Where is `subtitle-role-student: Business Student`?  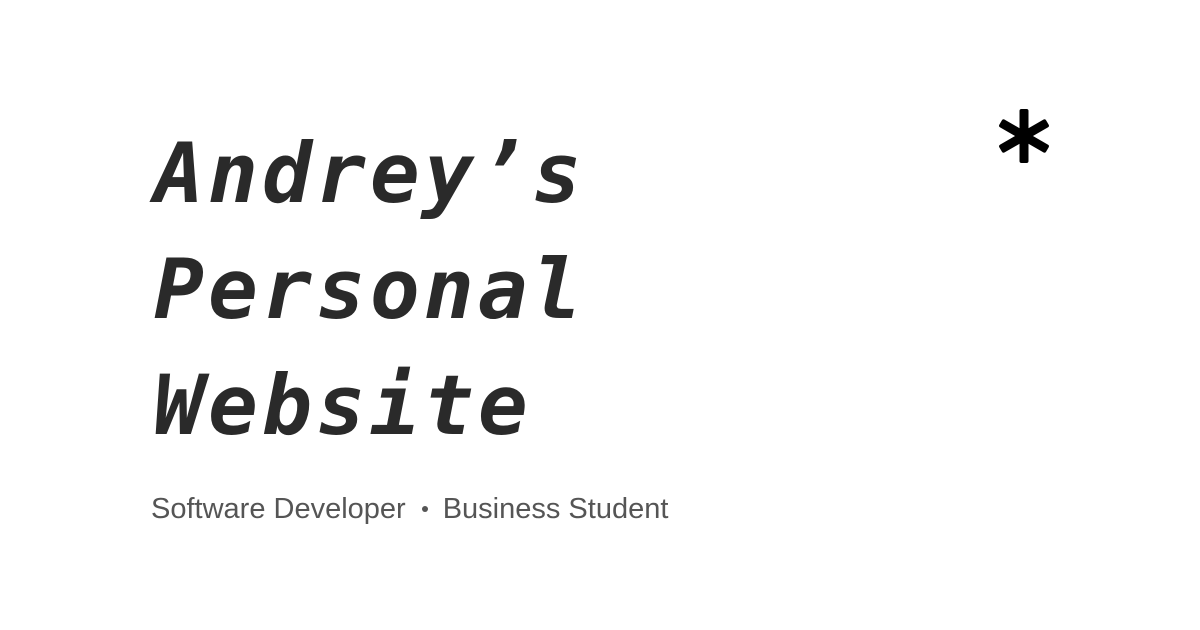
subtitle-role-student: Business Student is located at coordinates (555, 509).